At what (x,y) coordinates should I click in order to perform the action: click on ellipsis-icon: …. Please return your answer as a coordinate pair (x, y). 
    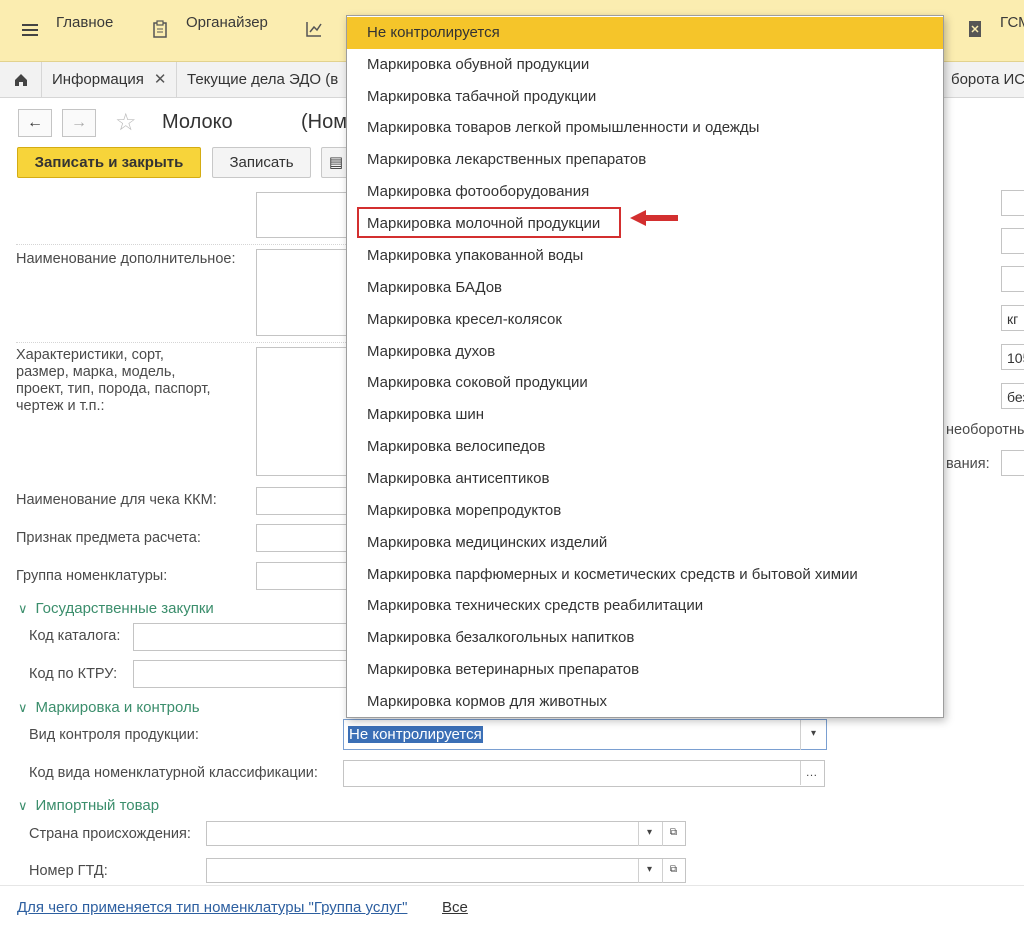
    Looking at the image, I should click on (811, 773).